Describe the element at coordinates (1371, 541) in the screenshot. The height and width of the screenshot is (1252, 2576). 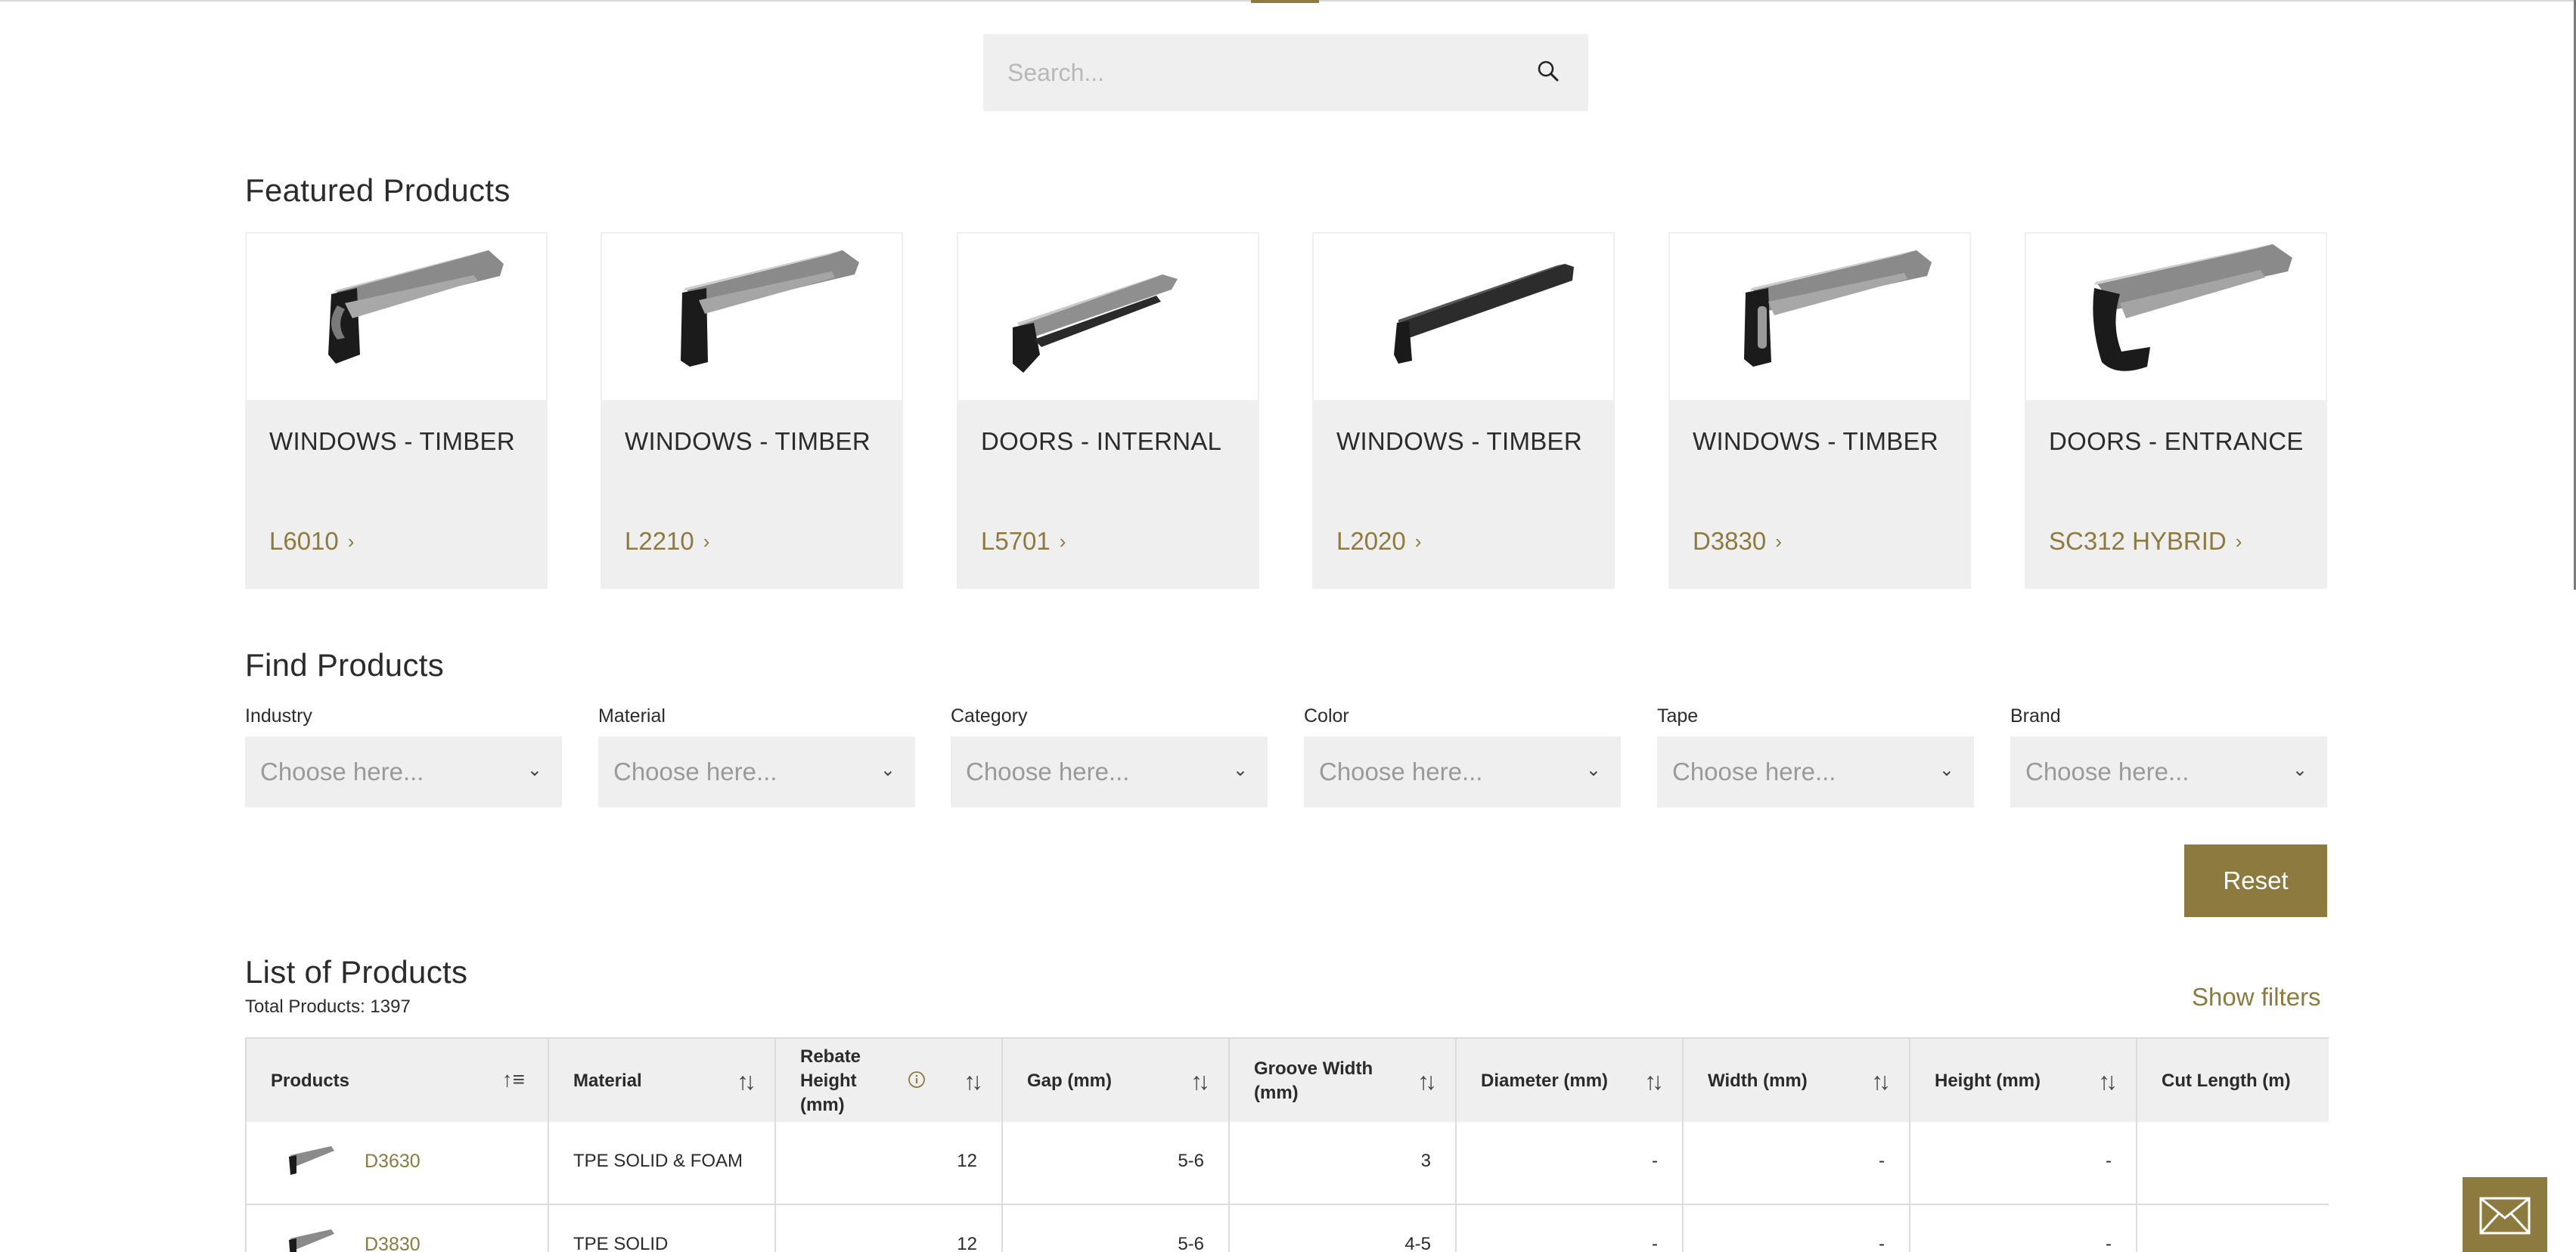
I see `card-product-code: L2020` at that location.